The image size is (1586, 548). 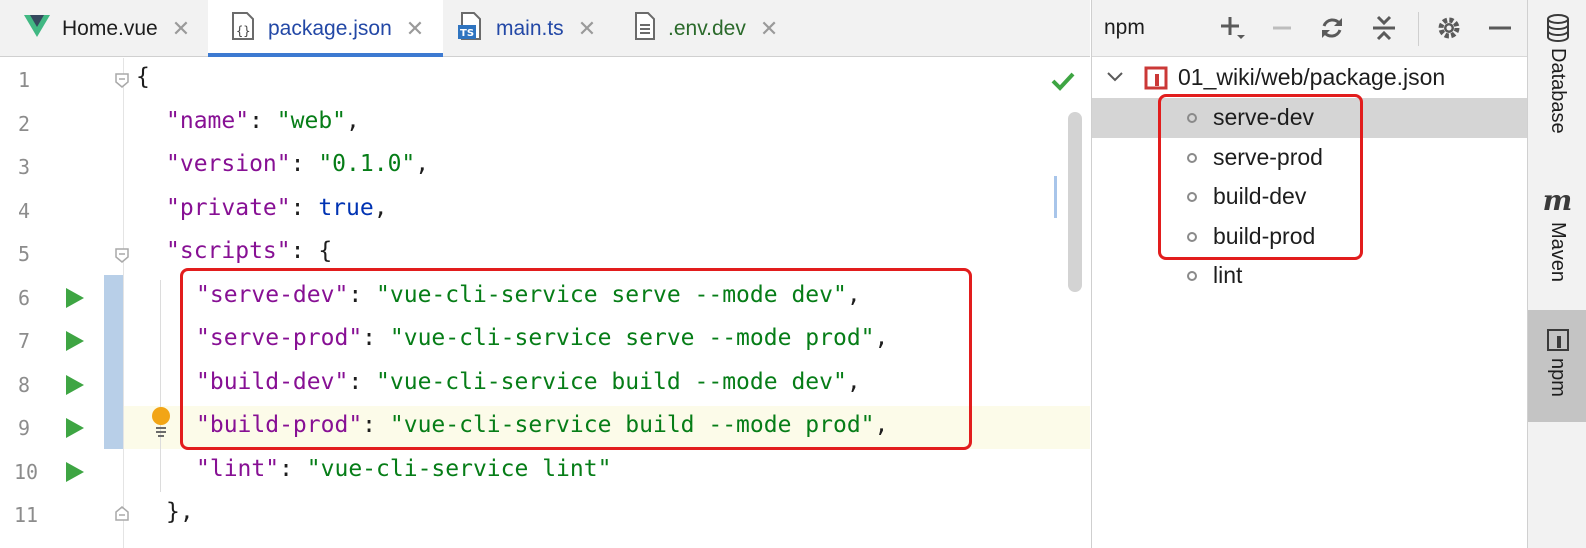 I want to click on check-icon, so click(x=1063, y=81).